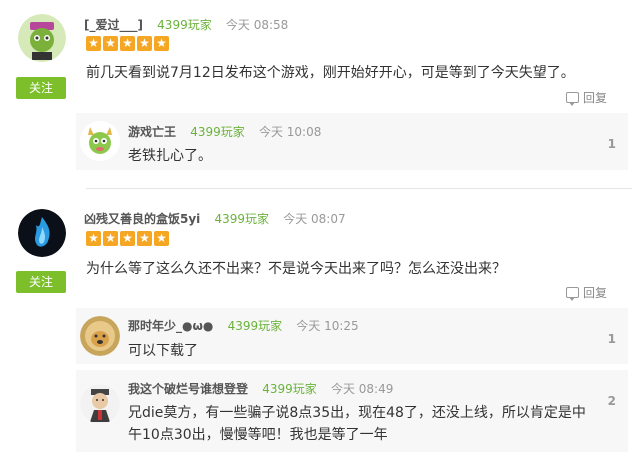  I want to click on comment-header: 凶残又善良的盒饭5yi 4399玩家 今天 08:07, so click(215, 218).